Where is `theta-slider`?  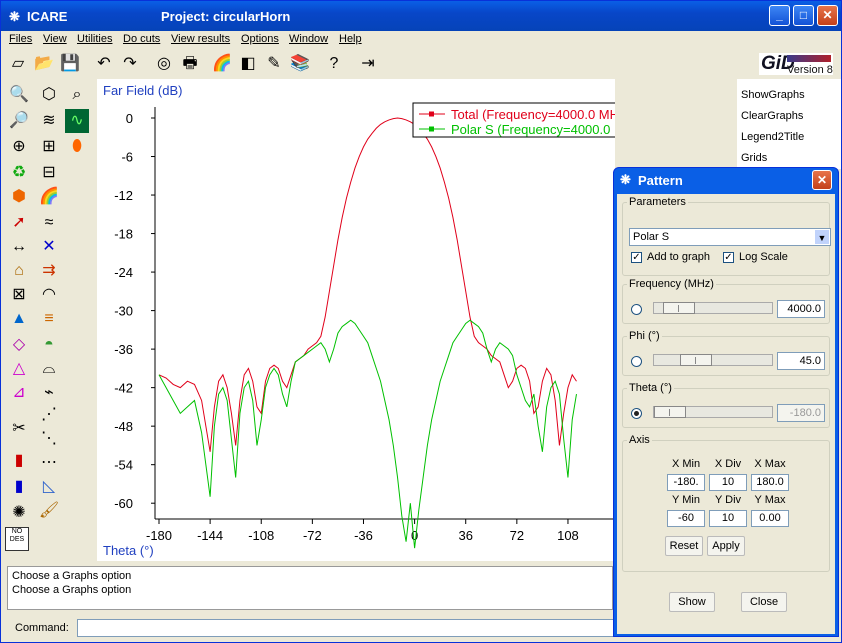 theta-slider is located at coordinates (713, 412).